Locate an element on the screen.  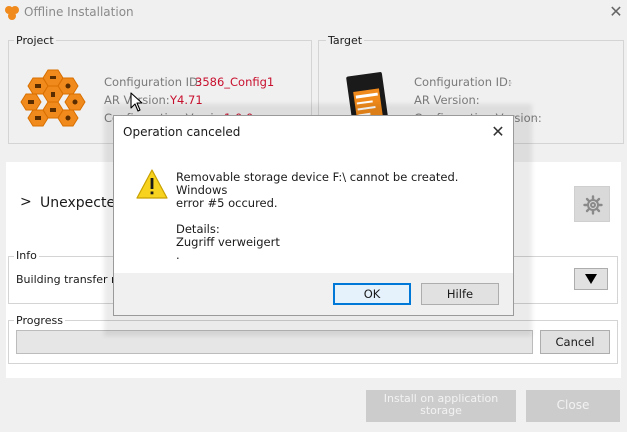
warning-triangle-icon is located at coordinates (152, 184).